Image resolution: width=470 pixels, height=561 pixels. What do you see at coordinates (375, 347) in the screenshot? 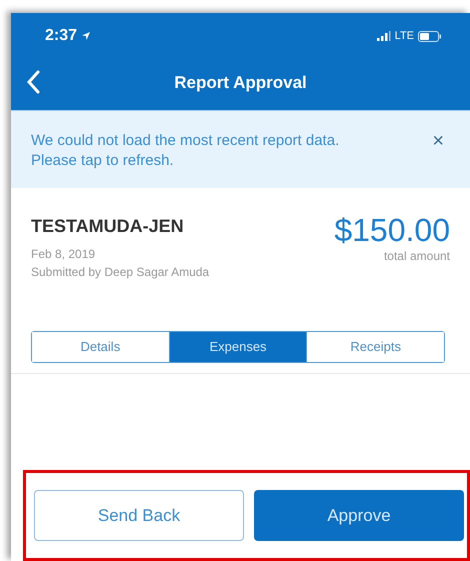
I see `segment-tab: Receipts` at bounding box center [375, 347].